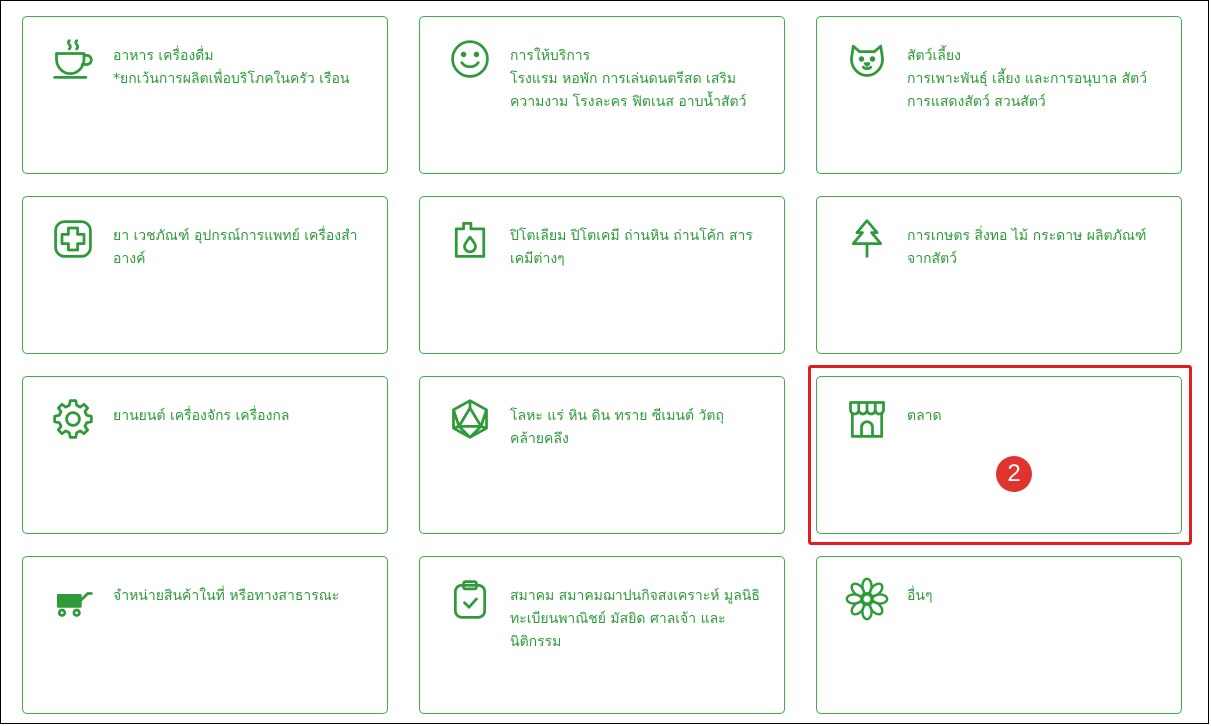 The width and height of the screenshot is (1211, 726). Describe the element at coordinates (163, 56) in the screenshot. I see `category-title: อาหาร เครื่องดื่ม` at that location.